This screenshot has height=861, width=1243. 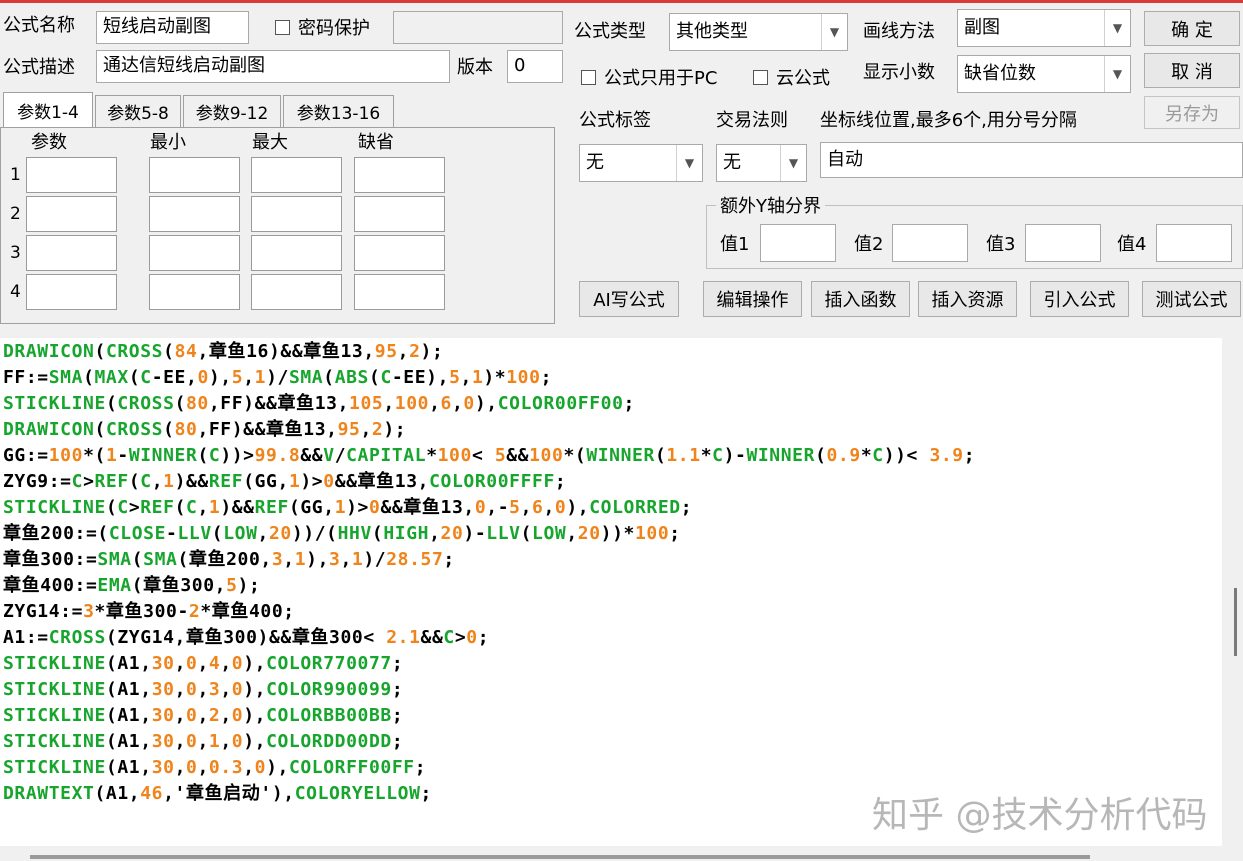 I want to click on test-formula-button: 测试公式, so click(x=1191, y=299).